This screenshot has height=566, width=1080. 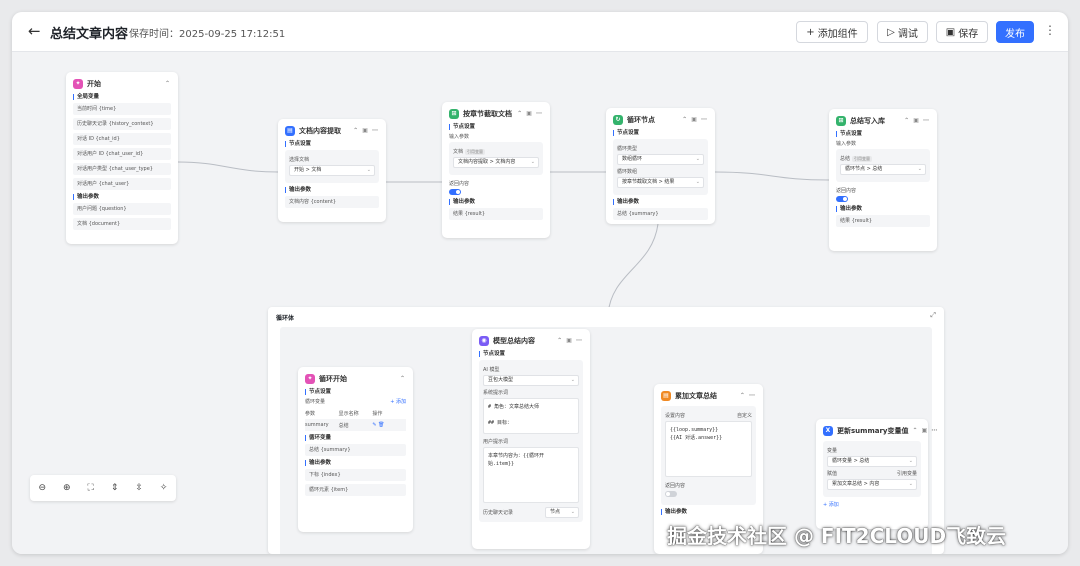 I want to click on add-assignment-button: + 添加, so click(x=872, y=504).